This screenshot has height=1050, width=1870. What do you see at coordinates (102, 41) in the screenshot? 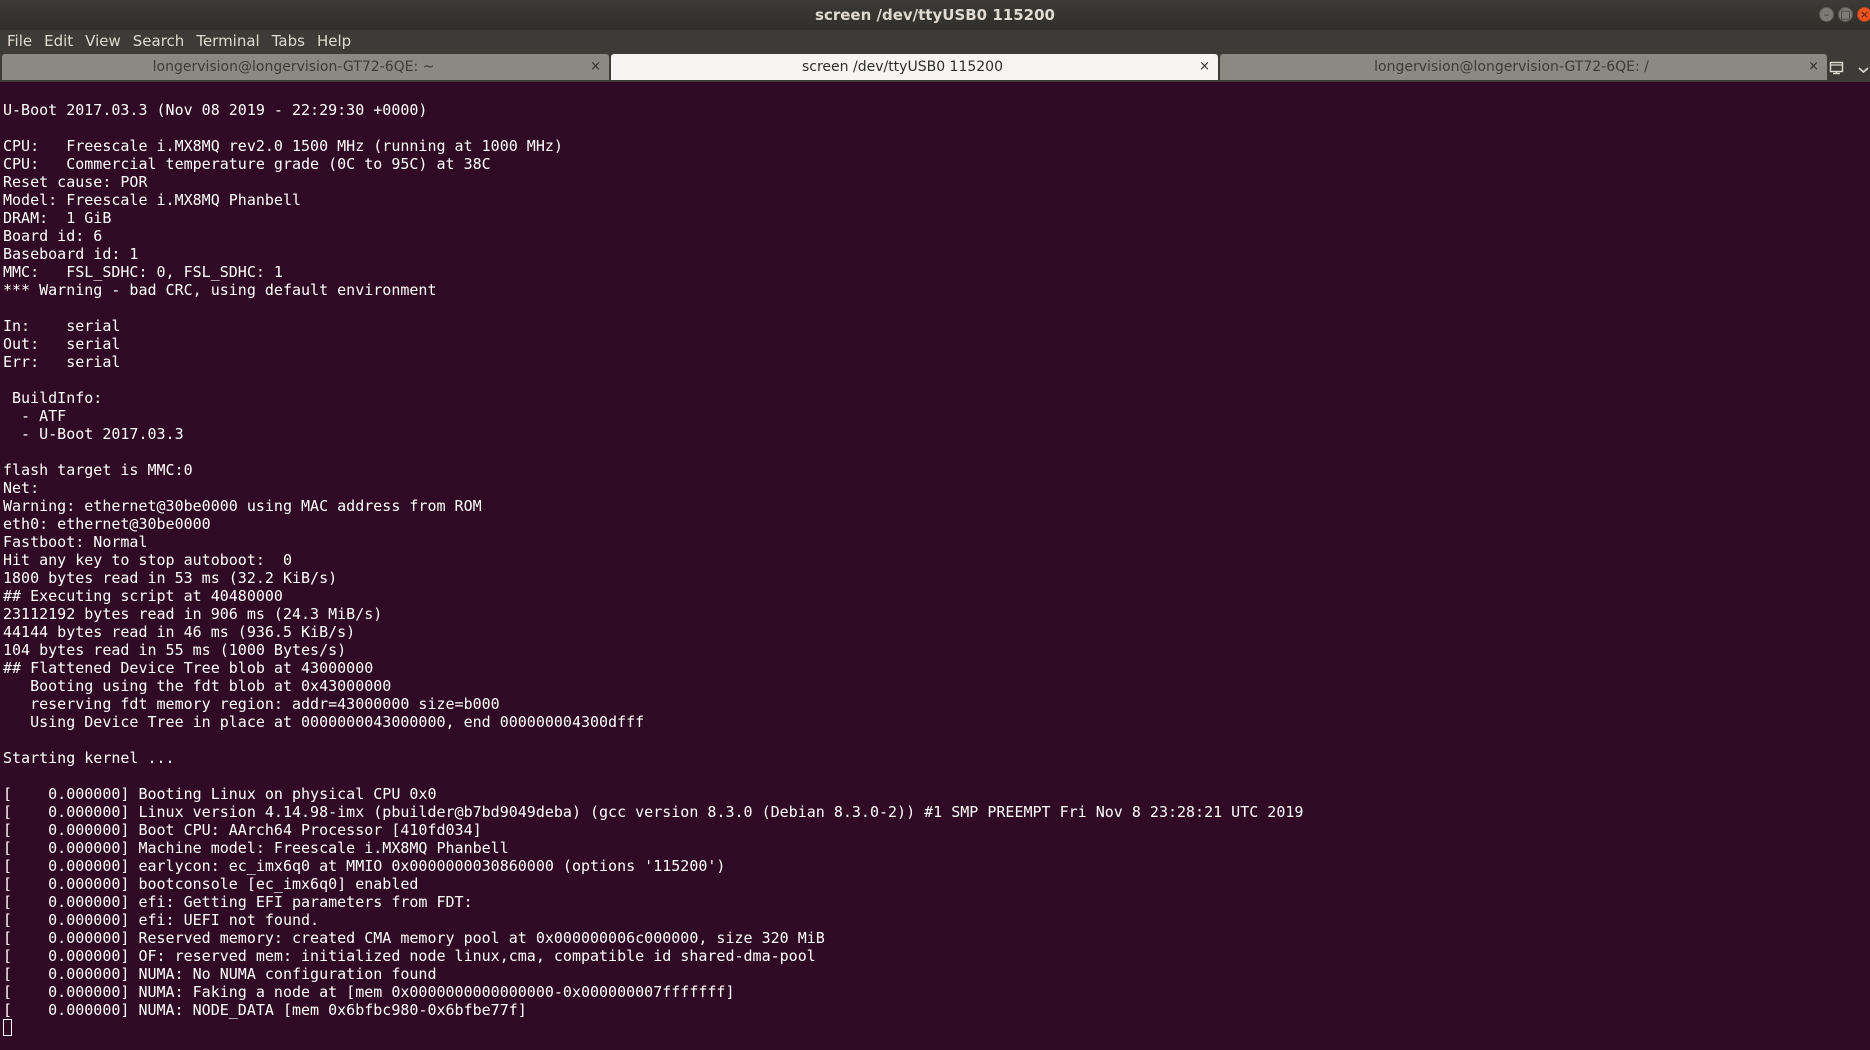
I see `menu-view: View` at bounding box center [102, 41].